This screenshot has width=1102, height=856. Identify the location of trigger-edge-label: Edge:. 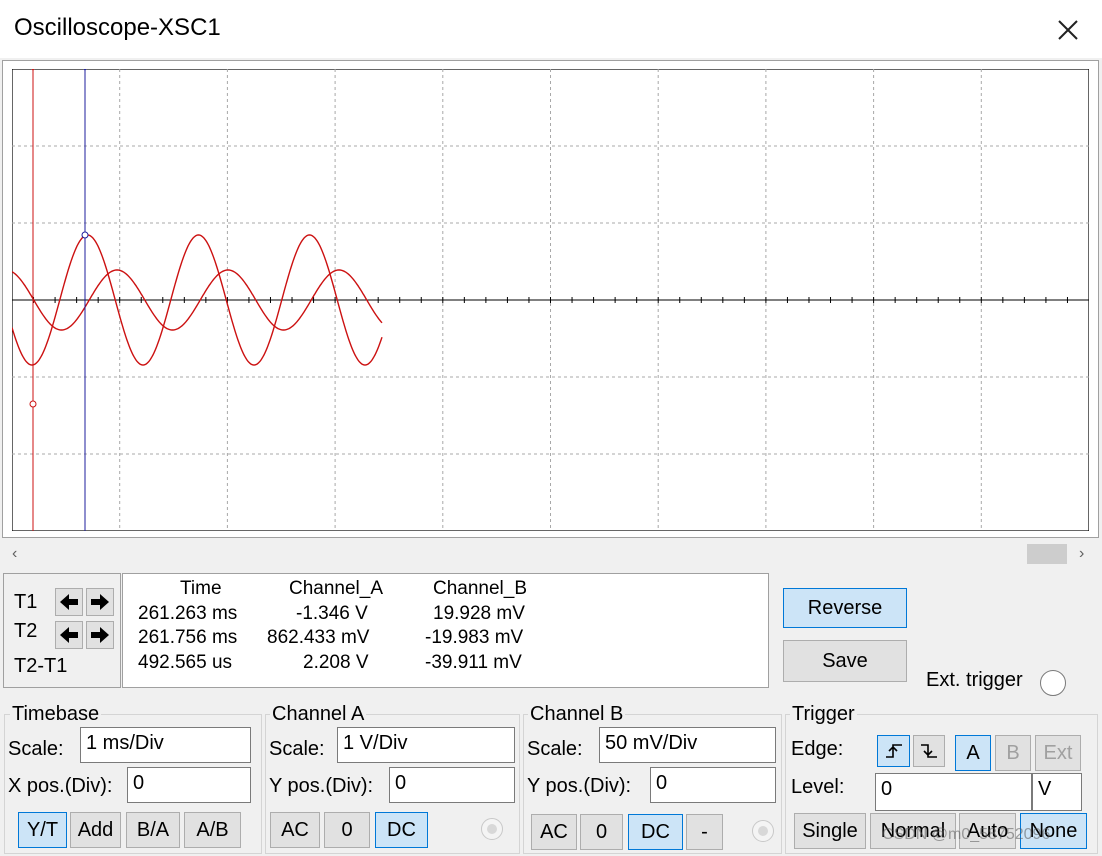
(817, 749).